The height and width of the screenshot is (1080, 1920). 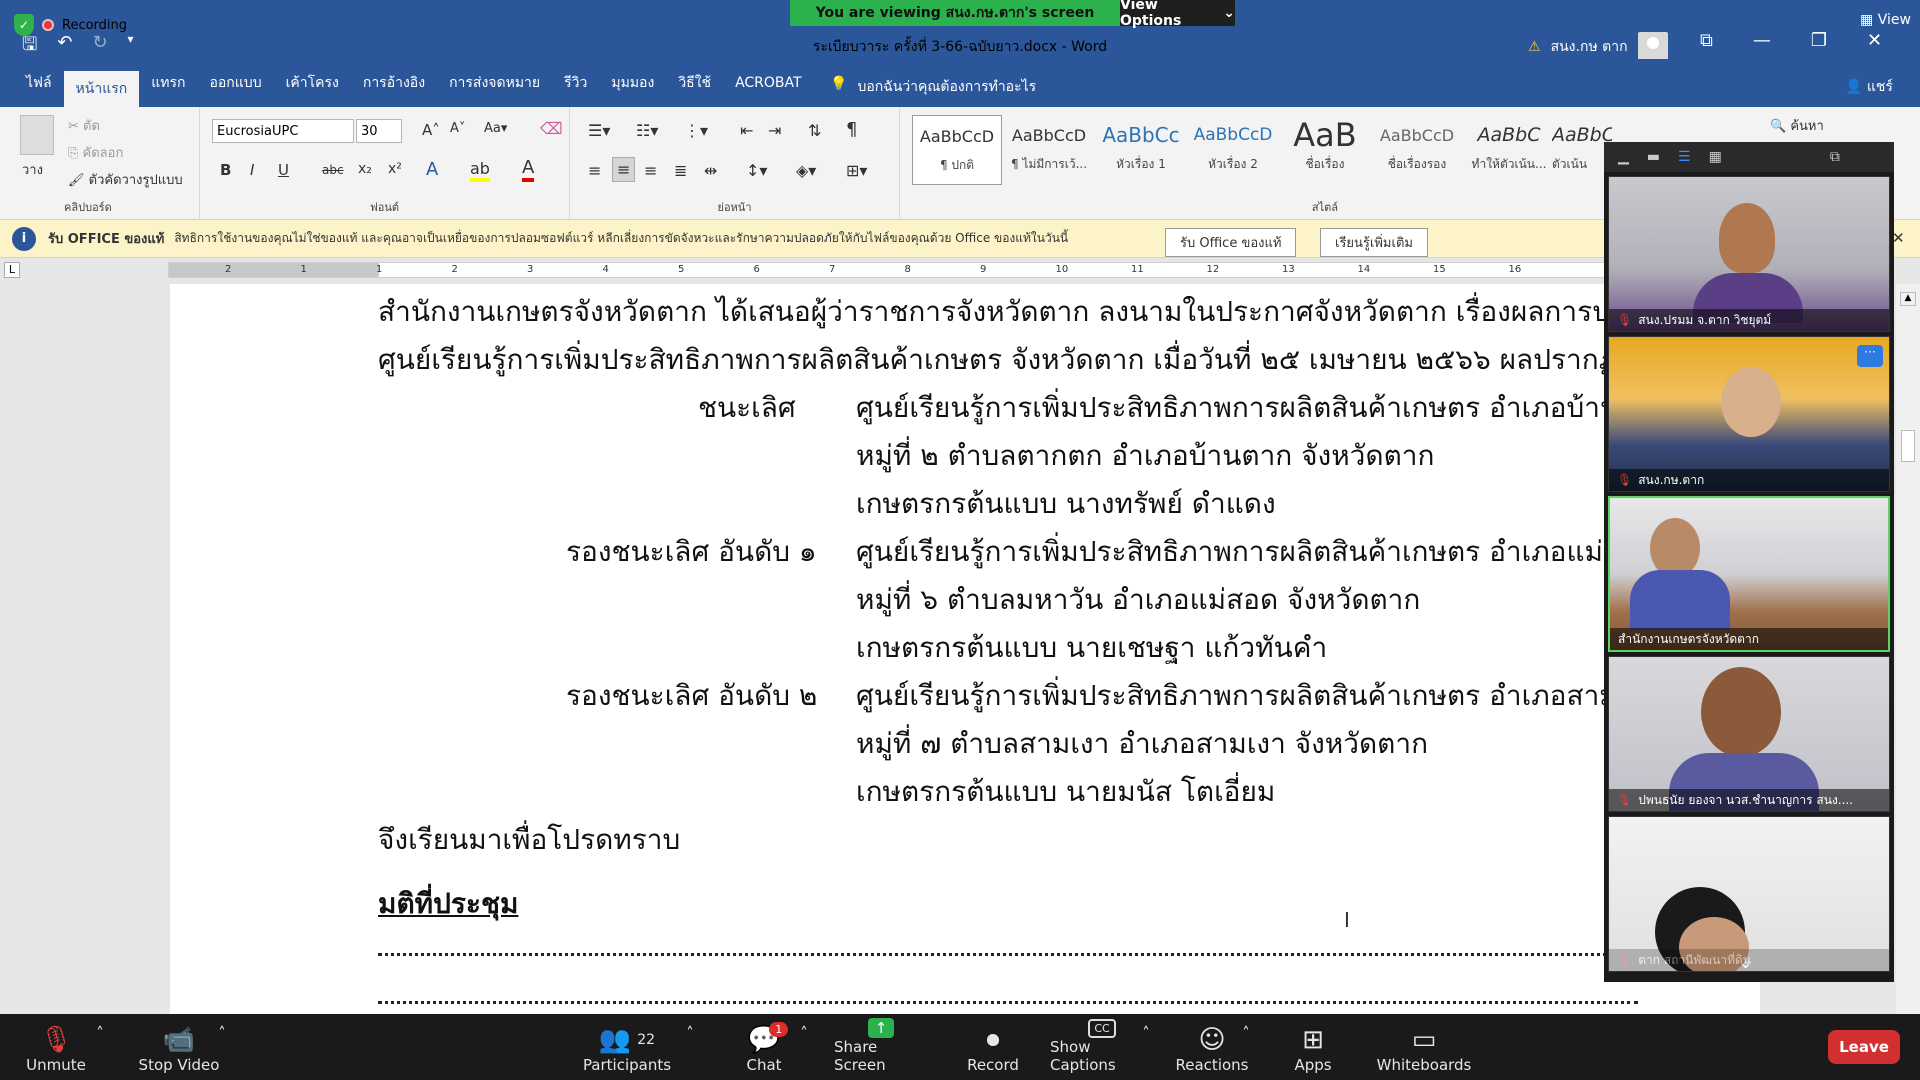 What do you see at coordinates (756, 170) in the screenshot?
I see `line-spacing-icon: ↕▾` at bounding box center [756, 170].